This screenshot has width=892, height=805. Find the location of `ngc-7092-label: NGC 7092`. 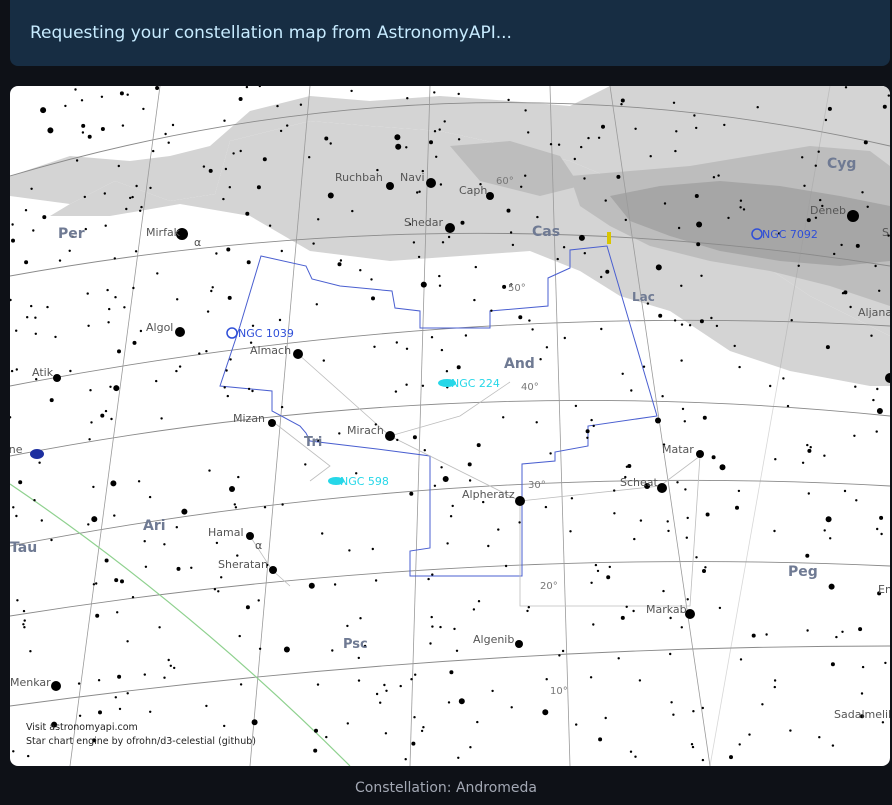

ngc-7092-label: NGC 7092 is located at coordinates (790, 234).